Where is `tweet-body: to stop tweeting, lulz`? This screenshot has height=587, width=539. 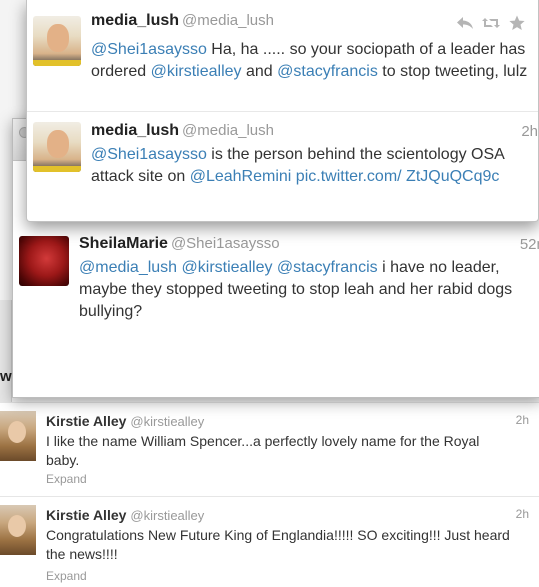 tweet-body: to stop tweeting, lulz is located at coordinates (452, 71).